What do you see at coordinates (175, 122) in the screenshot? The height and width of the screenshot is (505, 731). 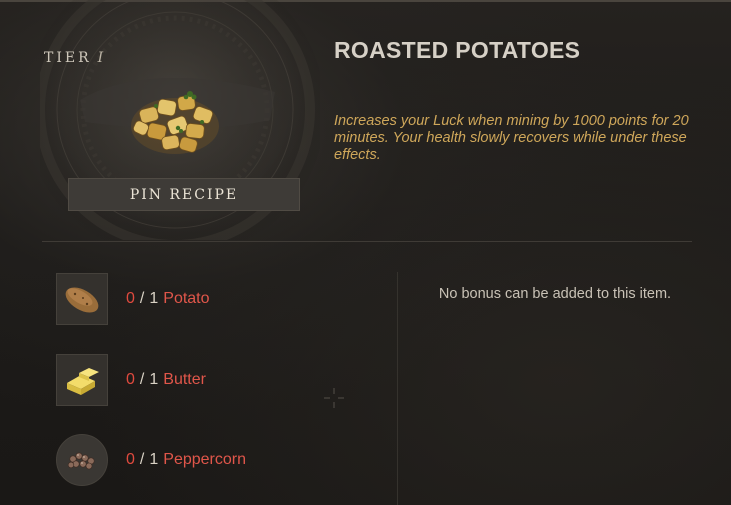 I see `roasted-potatoes-icon` at bounding box center [175, 122].